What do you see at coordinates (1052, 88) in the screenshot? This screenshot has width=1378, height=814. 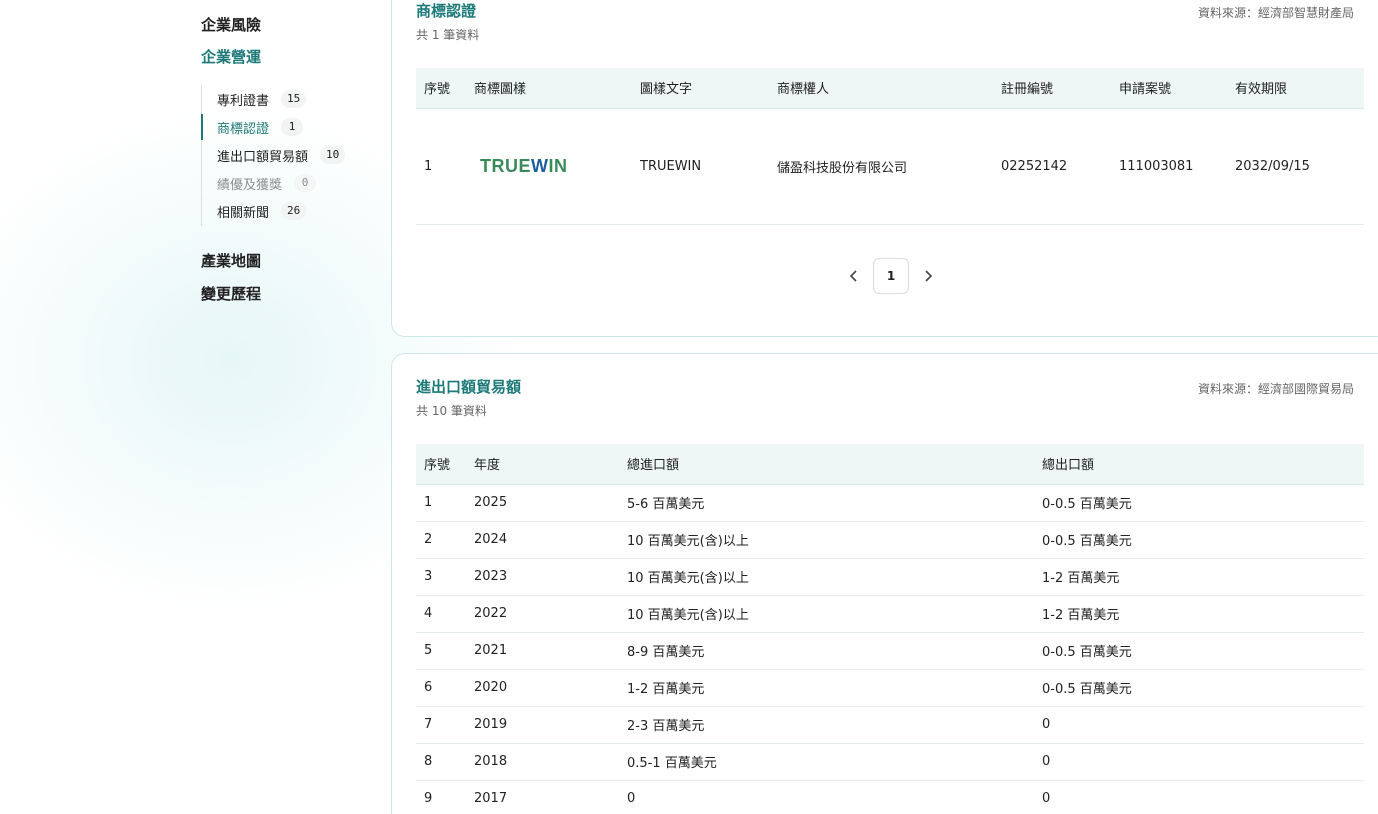 I see `col-header: 註冊編號` at bounding box center [1052, 88].